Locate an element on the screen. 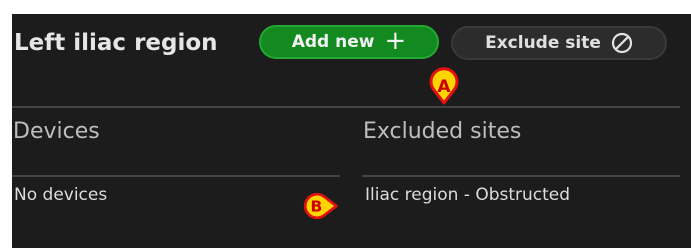  devices-divider is located at coordinates (176, 176).